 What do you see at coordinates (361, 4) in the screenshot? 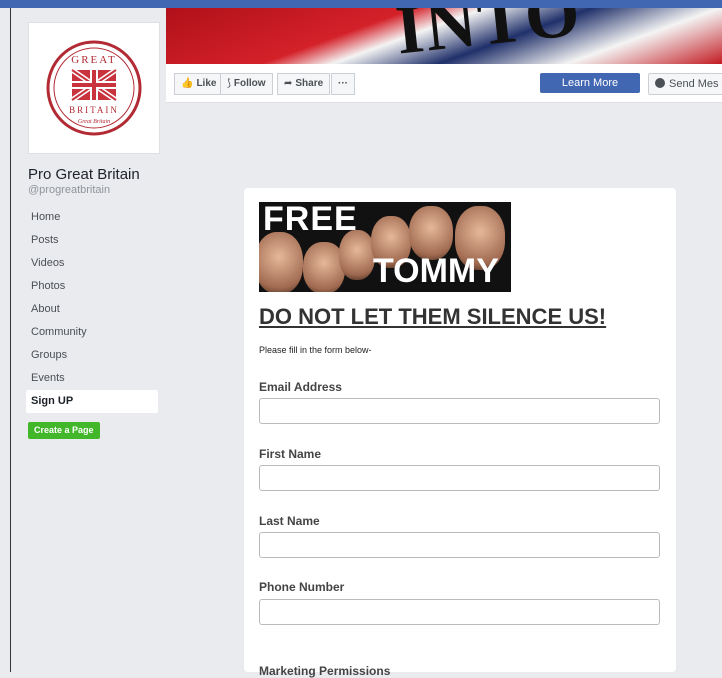
I see `top-navigation-bar` at bounding box center [361, 4].